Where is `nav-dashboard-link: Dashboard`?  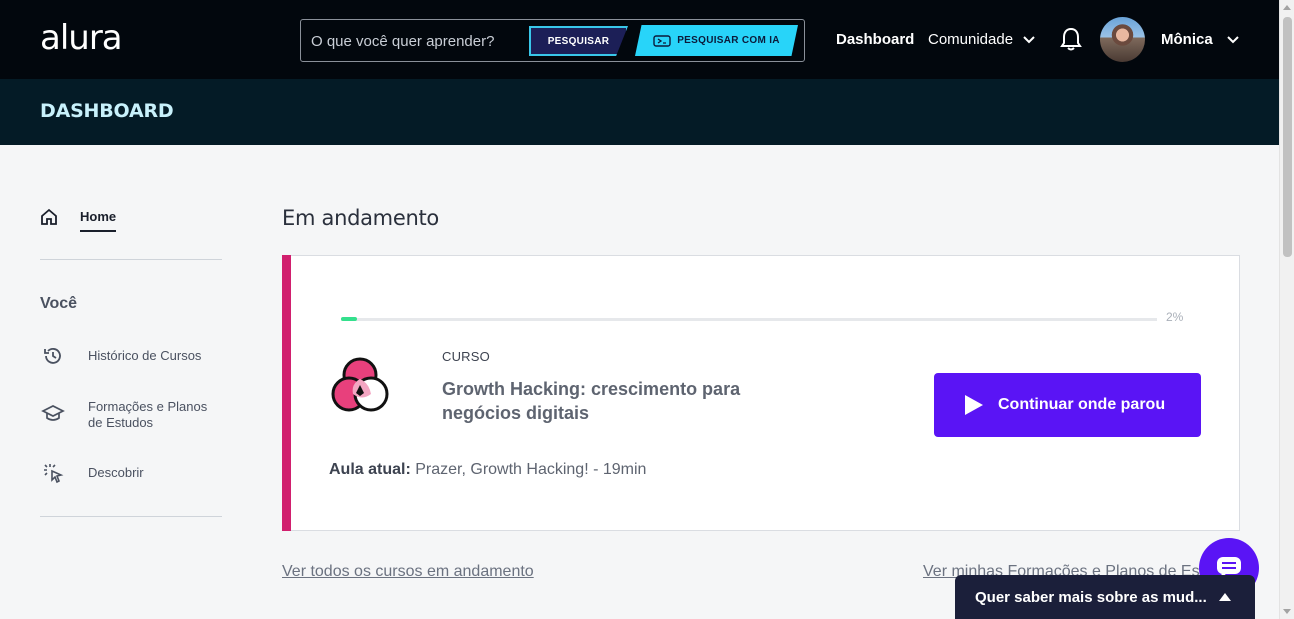
nav-dashboard-link: Dashboard is located at coordinates (875, 39).